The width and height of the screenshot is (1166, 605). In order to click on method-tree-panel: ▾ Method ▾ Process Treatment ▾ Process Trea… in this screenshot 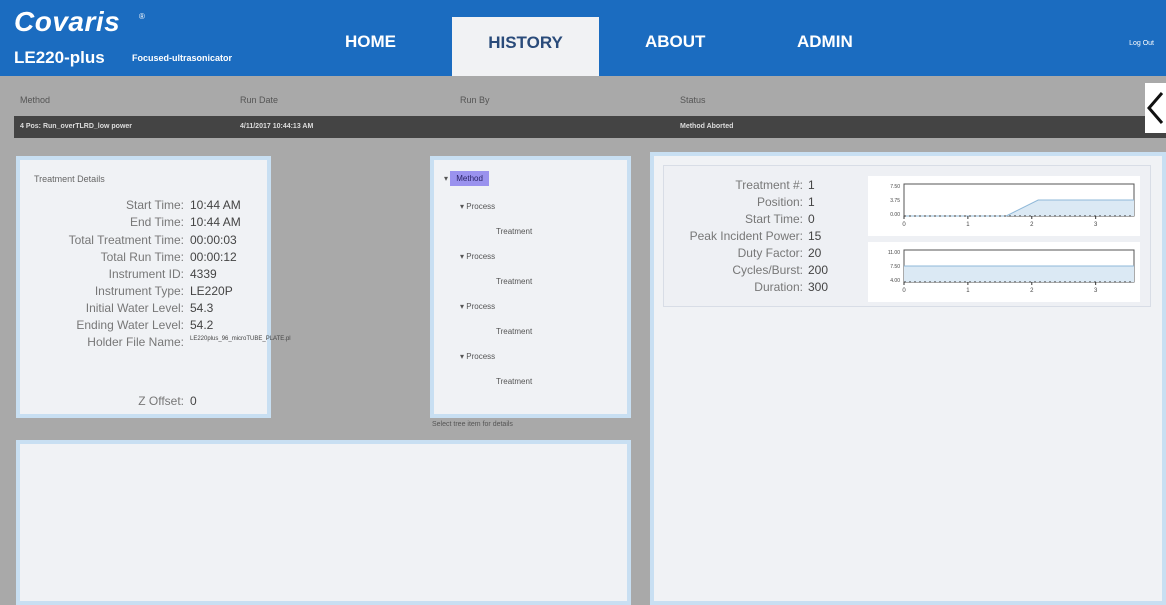, I will do `click(530, 287)`.